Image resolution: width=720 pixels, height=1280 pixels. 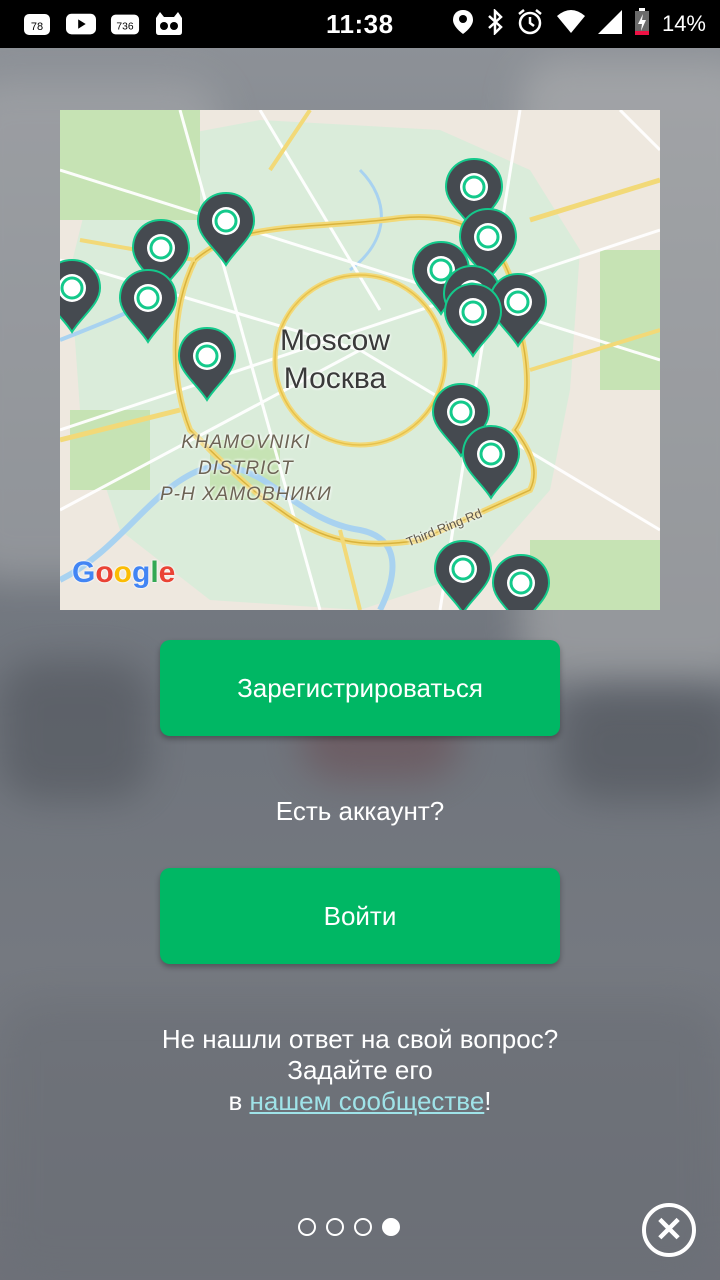 I want to click on badge-78-icon: 78, so click(x=37, y=24).